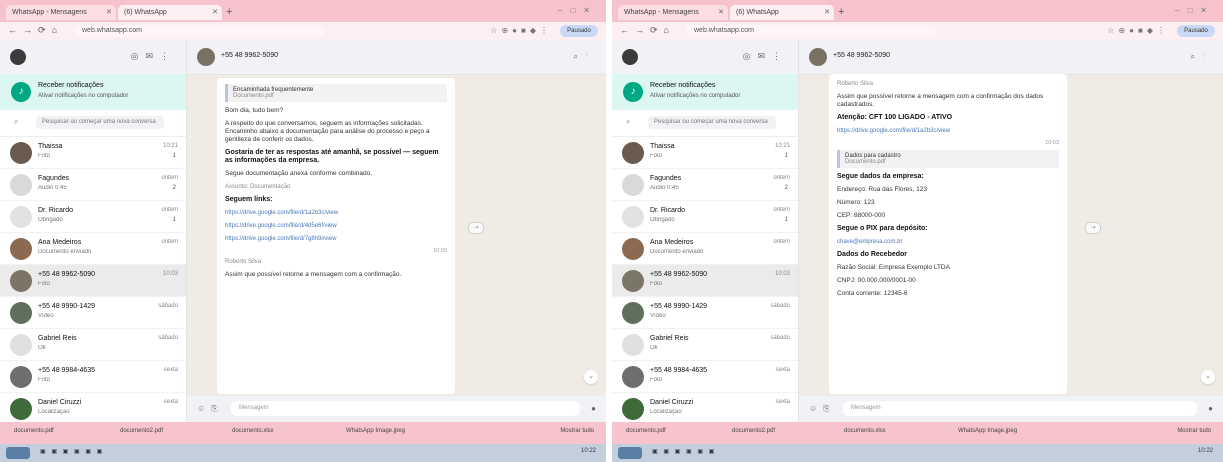 This screenshot has width=1223, height=462. Describe the element at coordinates (336, 93) in the screenshot. I see `quoted-message: Encaminhada frequentemente Documento.pdf` at that location.